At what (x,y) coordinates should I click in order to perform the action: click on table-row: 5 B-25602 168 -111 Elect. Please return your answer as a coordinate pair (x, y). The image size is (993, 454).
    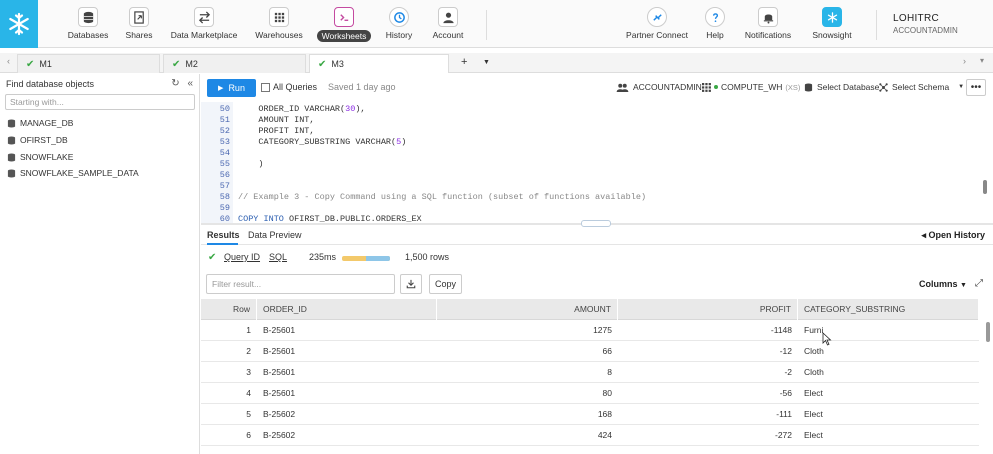
    Looking at the image, I should click on (590, 414).